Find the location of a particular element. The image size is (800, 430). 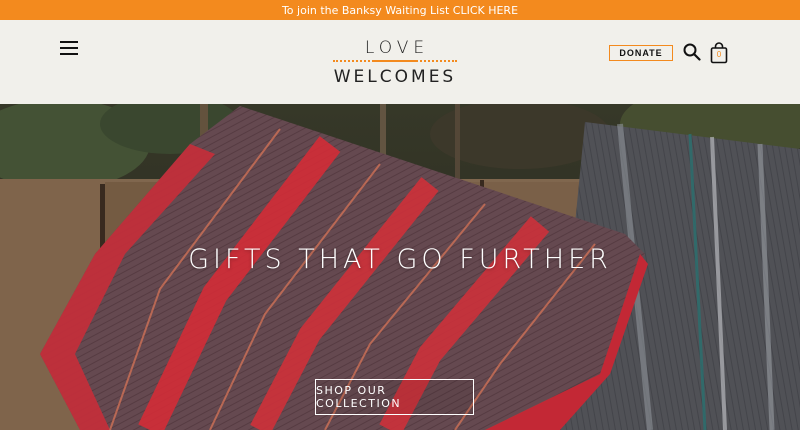

logo-divider is located at coordinates (395, 63).